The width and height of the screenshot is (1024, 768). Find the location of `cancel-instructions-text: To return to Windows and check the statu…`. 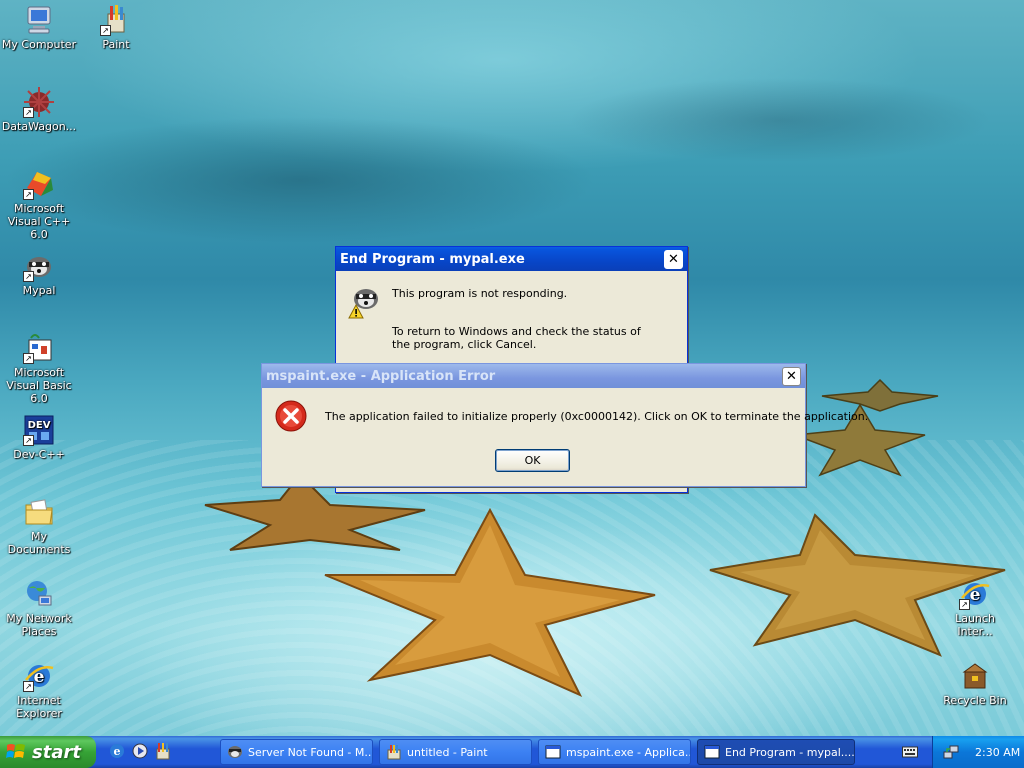

cancel-instructions-text: To return to Windows and check the statu… is located at coordinates (516, 338).